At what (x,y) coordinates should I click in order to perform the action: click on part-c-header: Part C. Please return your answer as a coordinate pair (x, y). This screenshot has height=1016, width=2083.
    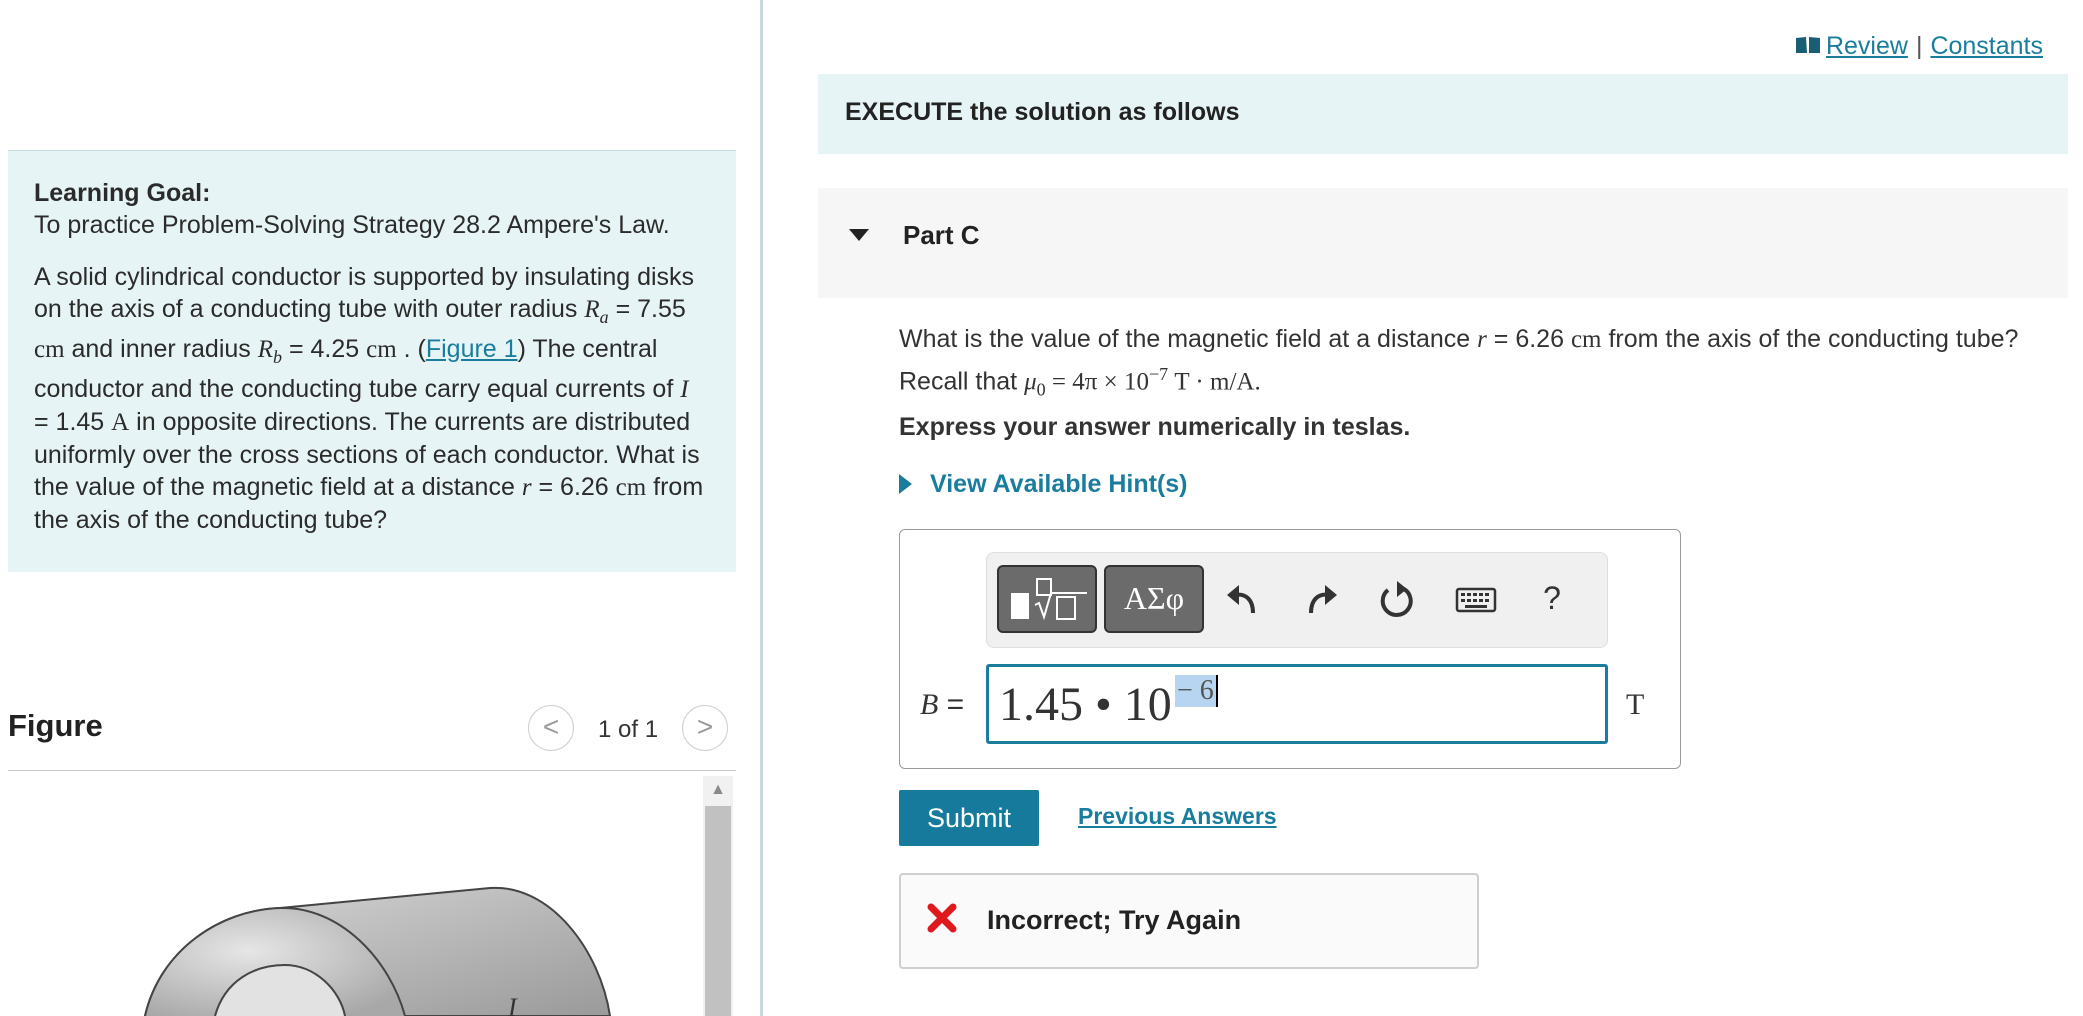
    Looking at the image, I should click on (1443, 243).